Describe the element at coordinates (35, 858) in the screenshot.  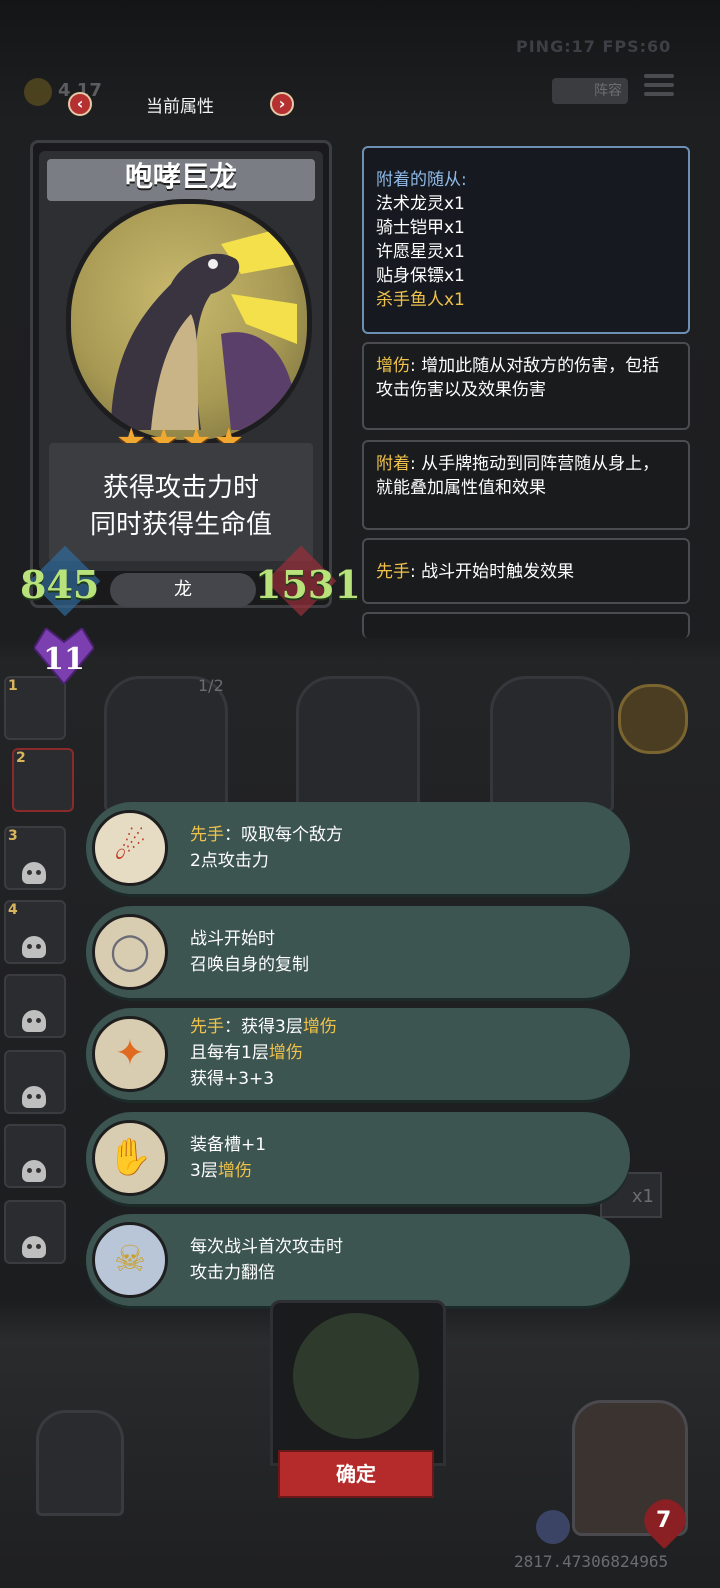
I see `team-slot-3: 3` at that location.